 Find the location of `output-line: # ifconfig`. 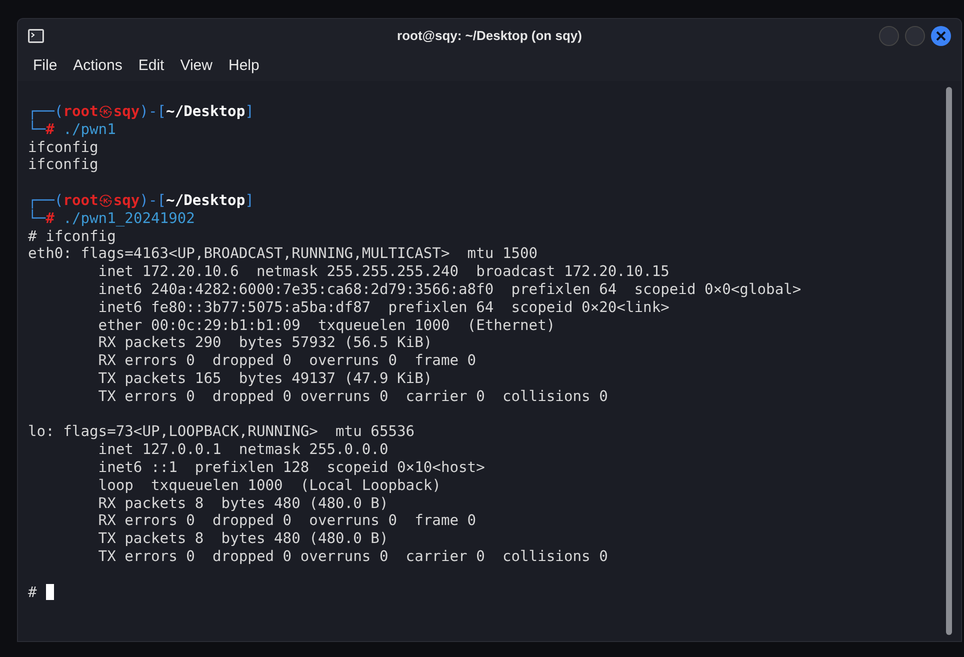

output-line: # ifconfig is located at coordinates (72, 237).